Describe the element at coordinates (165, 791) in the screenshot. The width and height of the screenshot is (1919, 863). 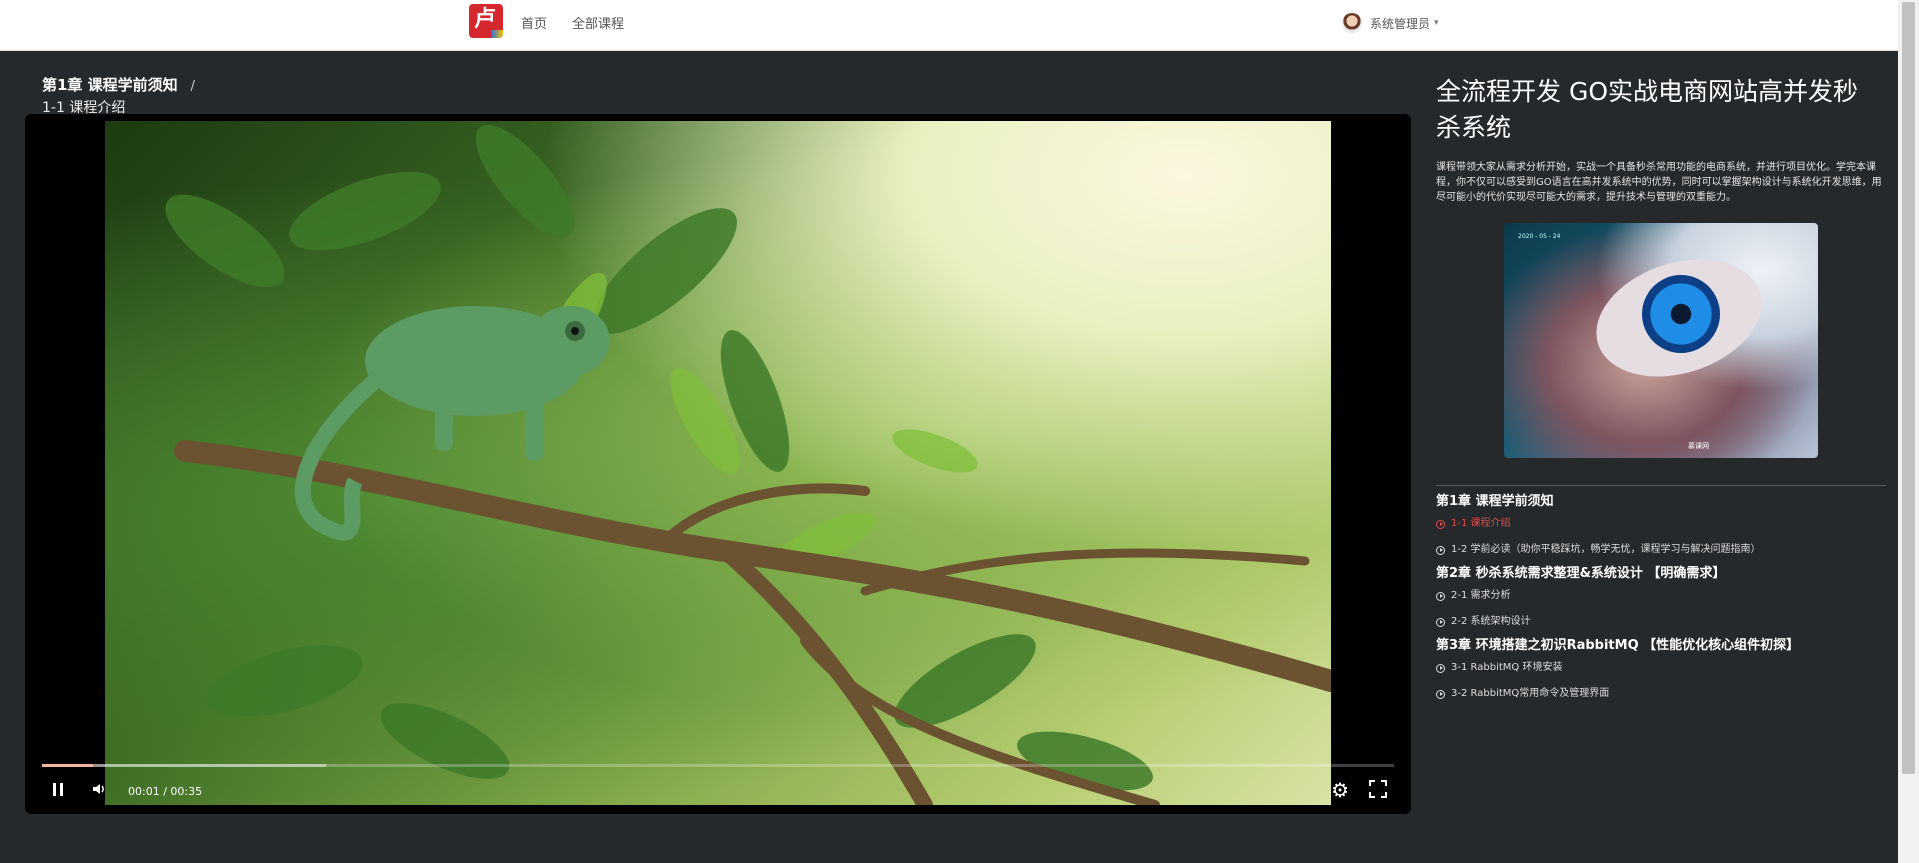
I see `time-display: 00:01 / 00:35` at that location.